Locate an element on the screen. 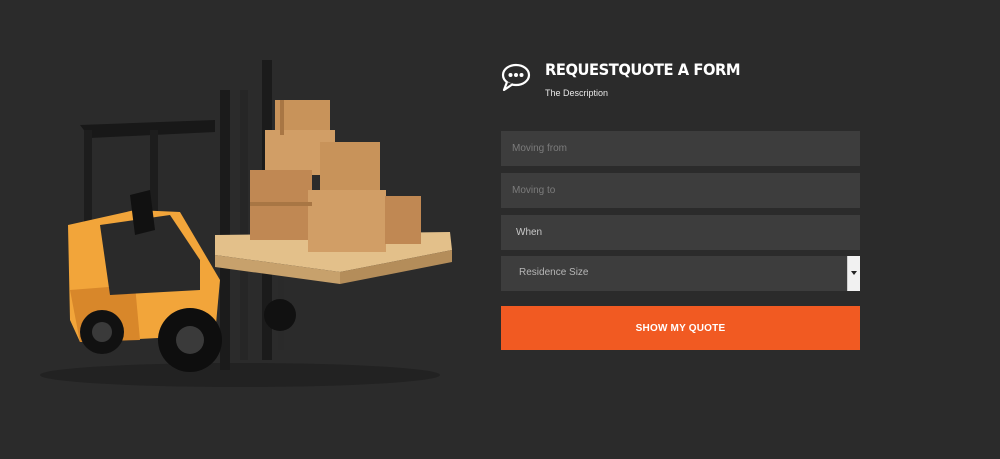 Image resolution: width=1000 pixels, height=459 pixels. form-description: The Description is located at coordinates (577, 93).